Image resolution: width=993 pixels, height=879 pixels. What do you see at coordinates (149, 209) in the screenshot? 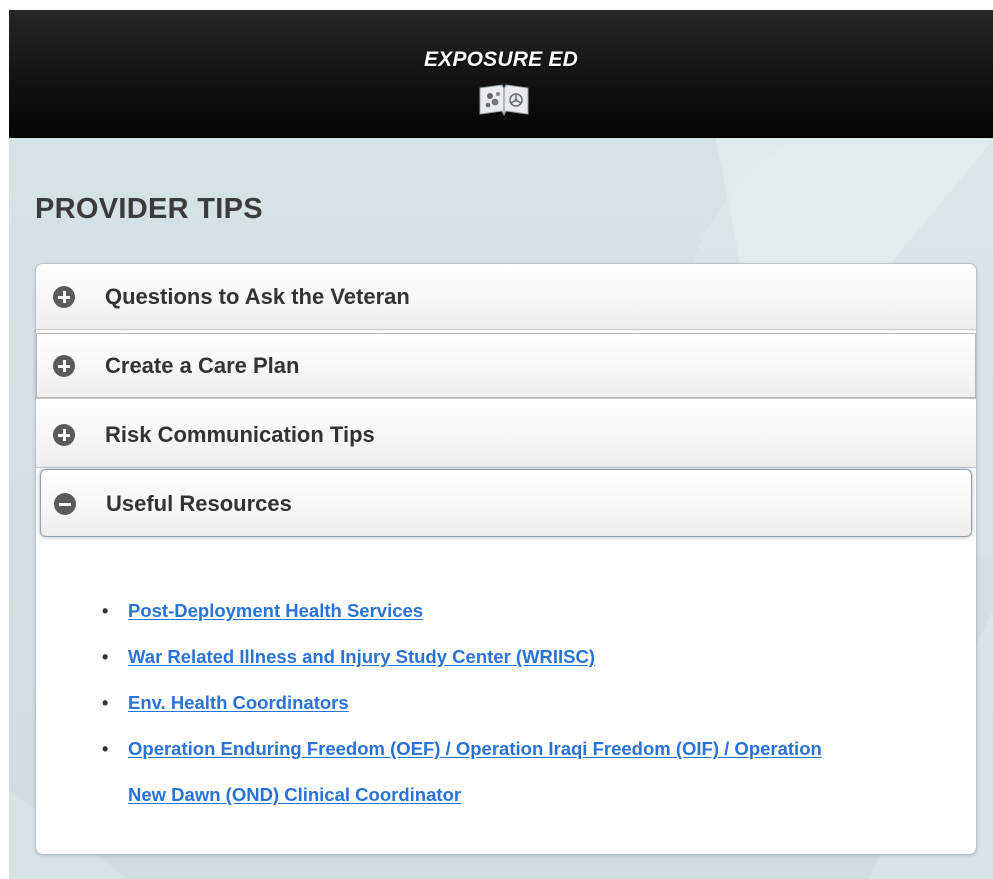
I see `page-title: PROVIDER TIPS` at bounding box center [149, 209].